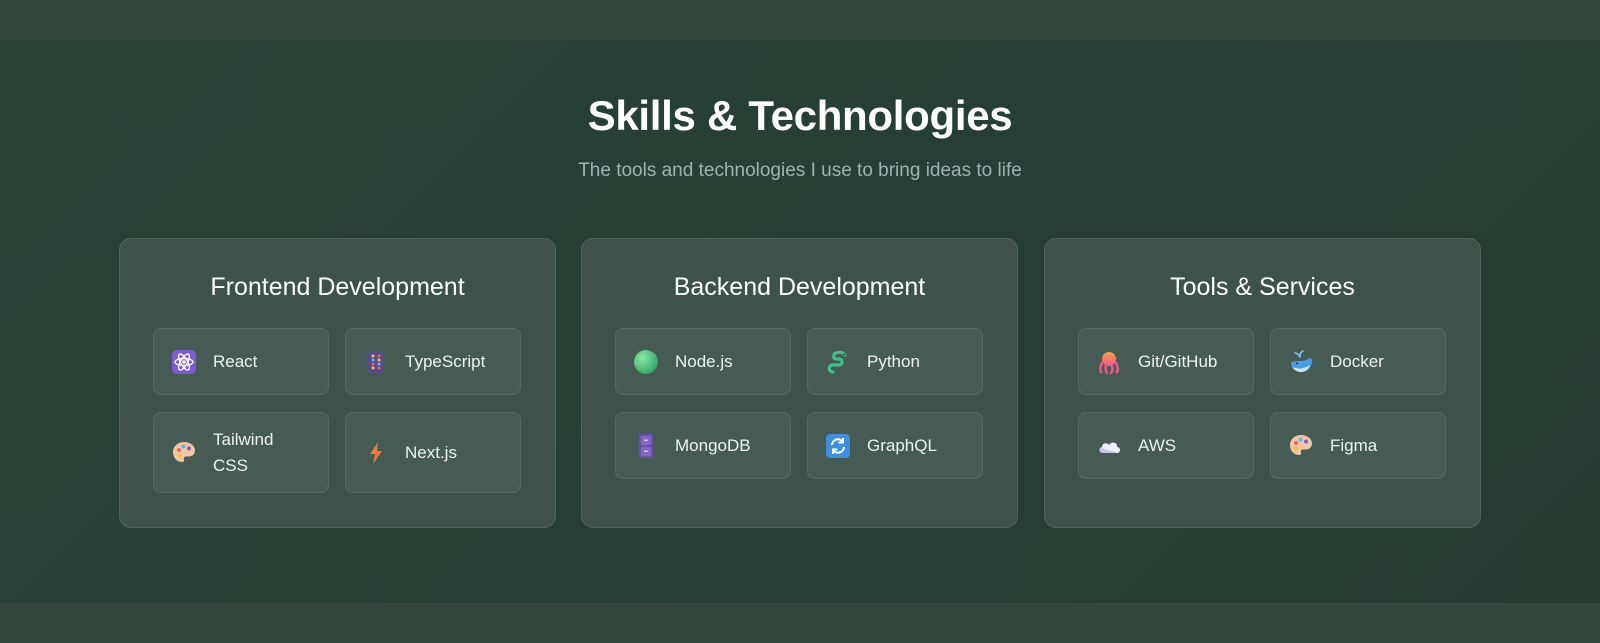  I want to click on category-title: Tools & Services, so click(1262, 287).